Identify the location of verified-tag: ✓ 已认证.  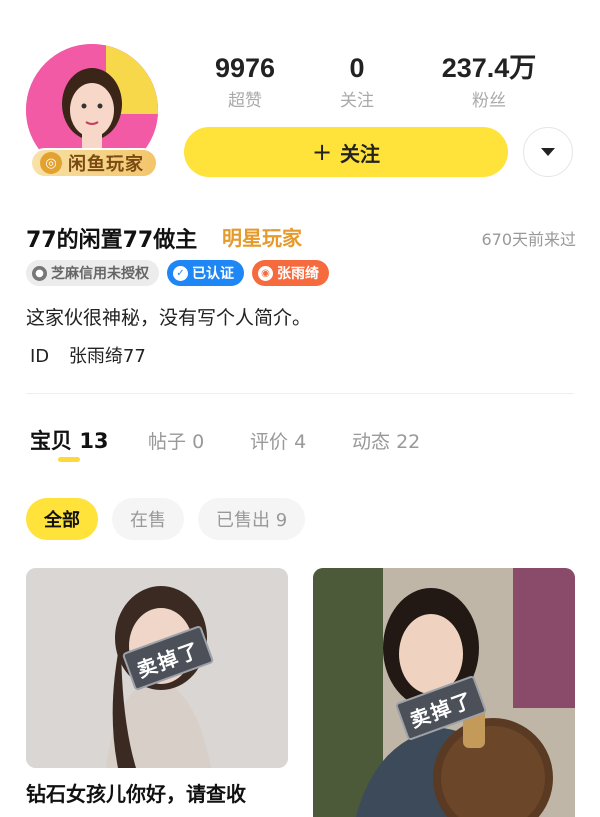
(205, 273).